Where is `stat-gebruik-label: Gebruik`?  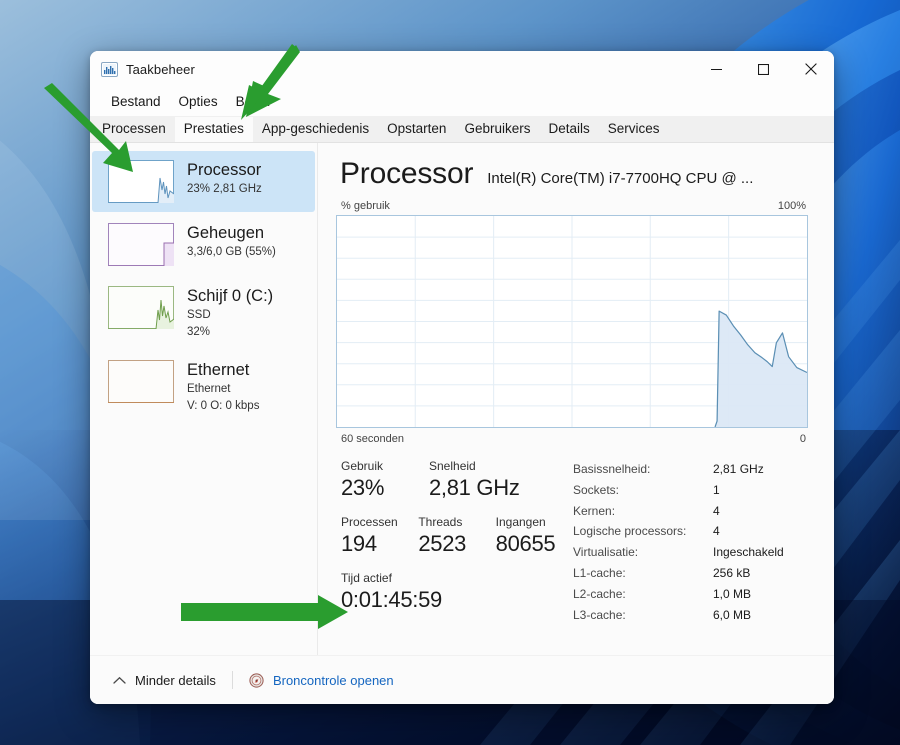
stat-gebruik-label: Gebruik is located at coordinates (362, 466).